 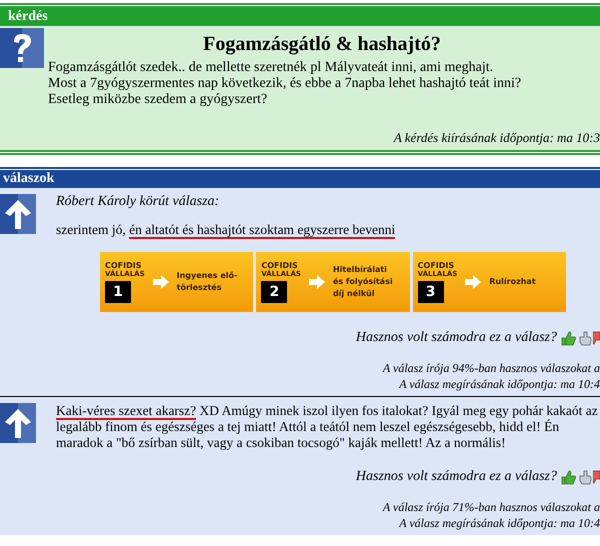 What do you see at coordinates (274, 292) in the screenshot?
I see `ad-number: 2` at bounding box center [274, 292].